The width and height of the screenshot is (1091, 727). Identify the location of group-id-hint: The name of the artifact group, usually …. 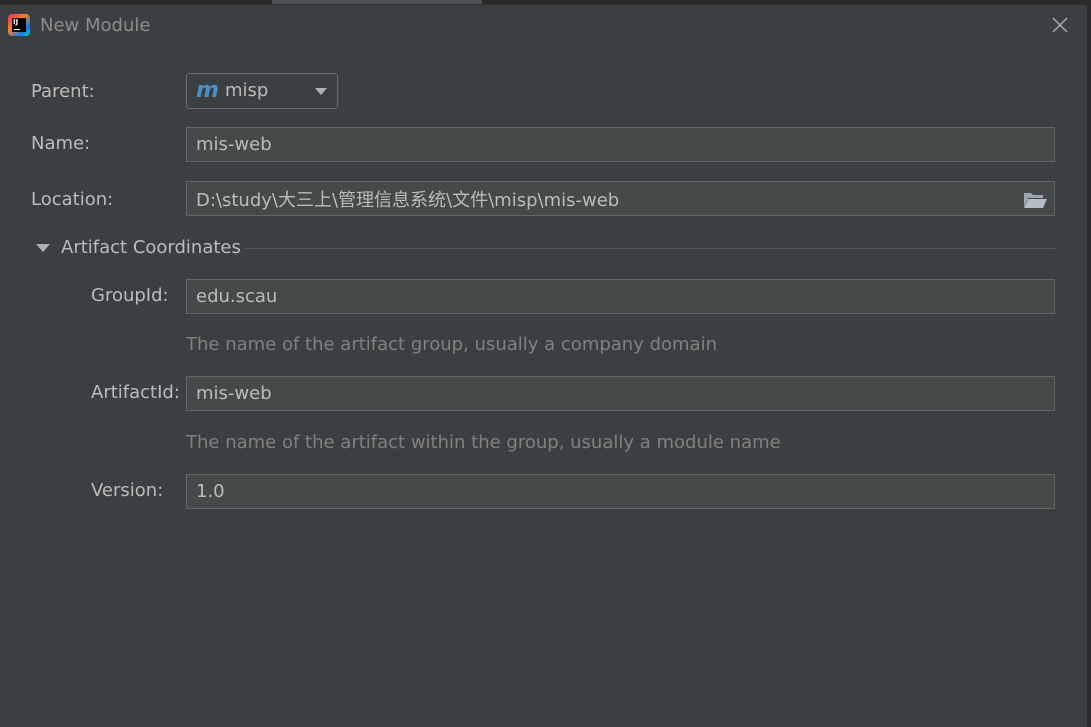
(451, 344).